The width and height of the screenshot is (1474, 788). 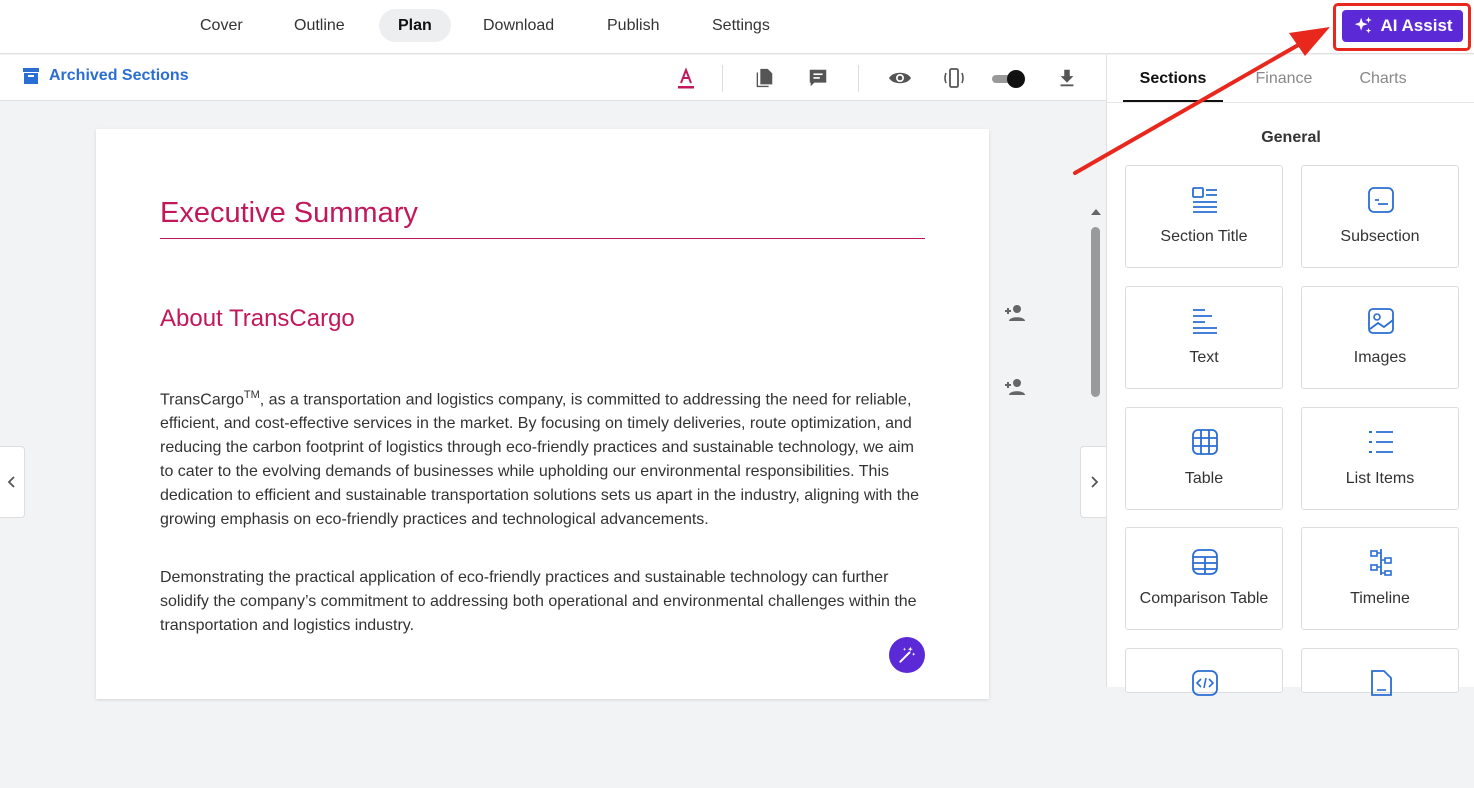 I want to click on side-tabs-divider, so click(x=1290, y=102).